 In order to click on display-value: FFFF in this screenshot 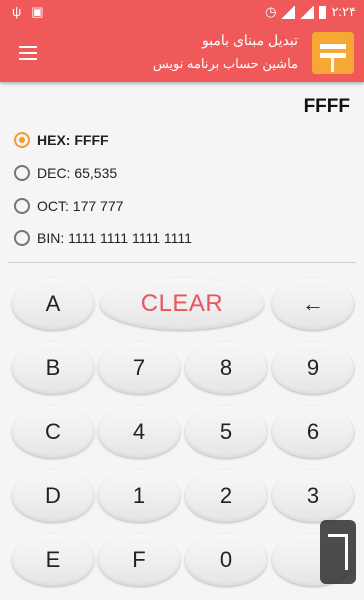, I will do `click(326, 106)`.